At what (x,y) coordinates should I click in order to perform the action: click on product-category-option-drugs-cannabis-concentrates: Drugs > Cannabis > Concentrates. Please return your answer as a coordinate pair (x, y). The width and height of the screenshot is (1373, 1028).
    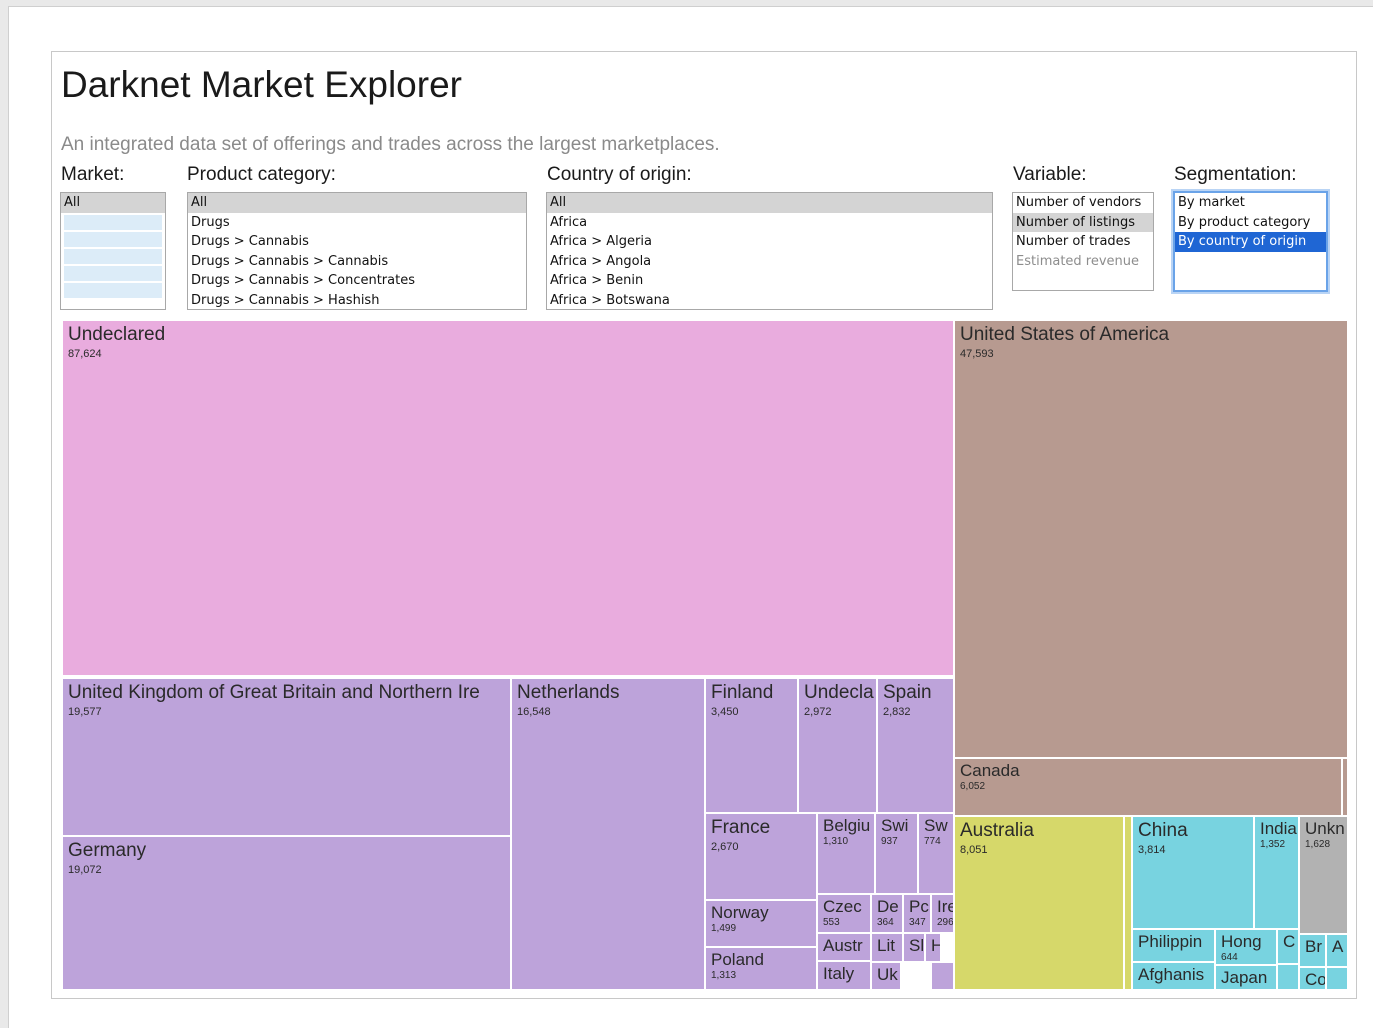
    Looking at the image, I should click on (357, 281).